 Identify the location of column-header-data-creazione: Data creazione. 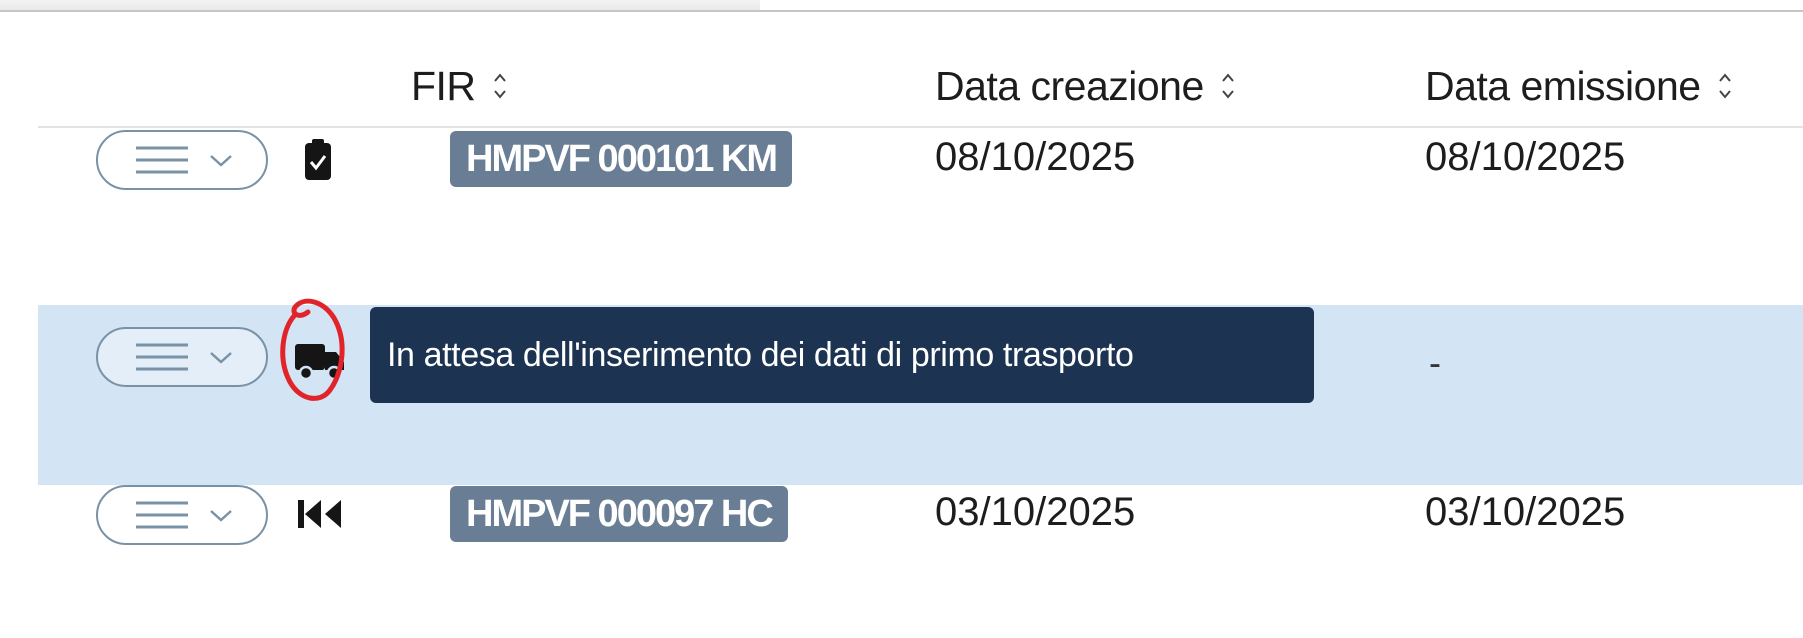
(1085, 86).